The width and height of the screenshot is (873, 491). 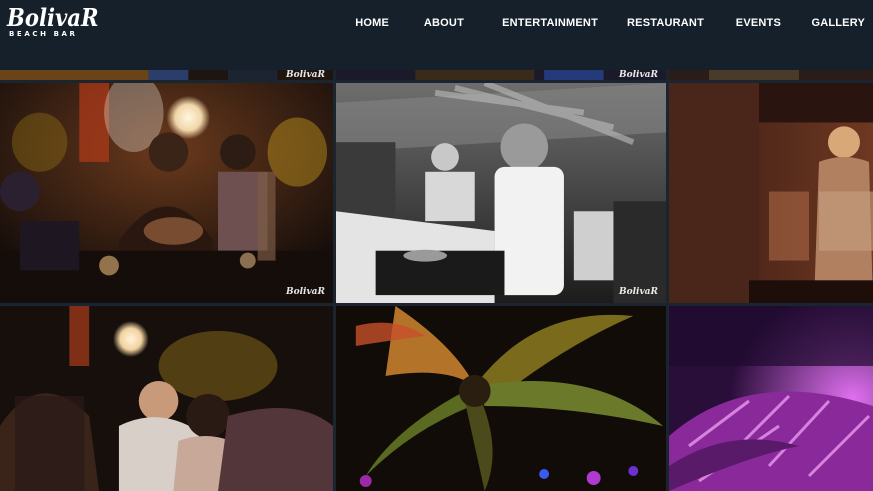 What do you see at coordinates (550, 23) in the screenshot?
I see `nav-item-entertainment: ENTERTAINMENT` at bounding box center [550, 23].